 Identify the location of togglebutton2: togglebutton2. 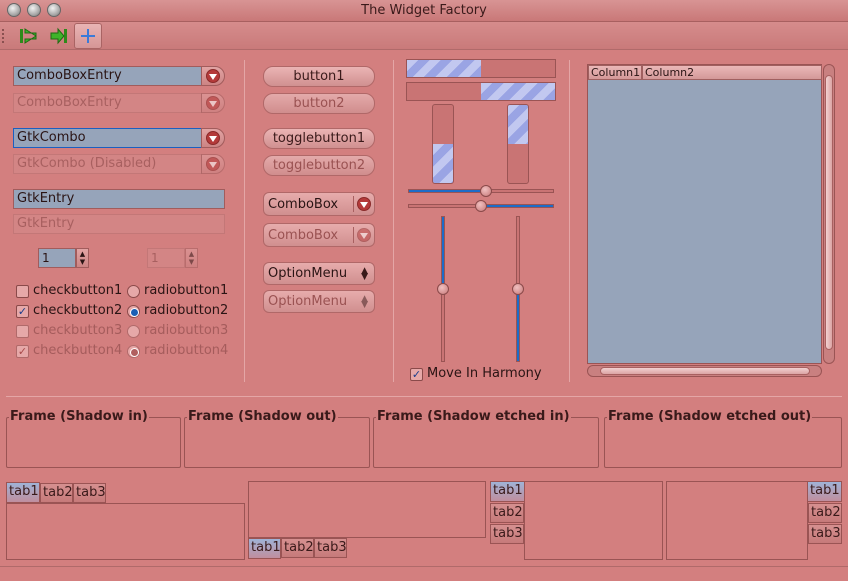
(319, 165).